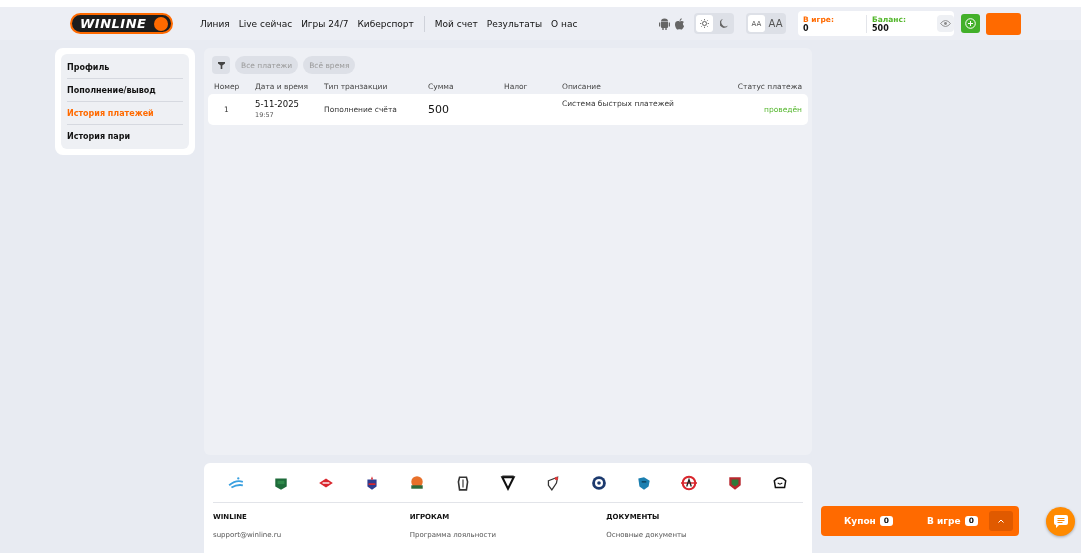 Image resolution: width=1081 pixels, height=553 pixels. I want to click on nav-link: О нас, so click(564, 23).